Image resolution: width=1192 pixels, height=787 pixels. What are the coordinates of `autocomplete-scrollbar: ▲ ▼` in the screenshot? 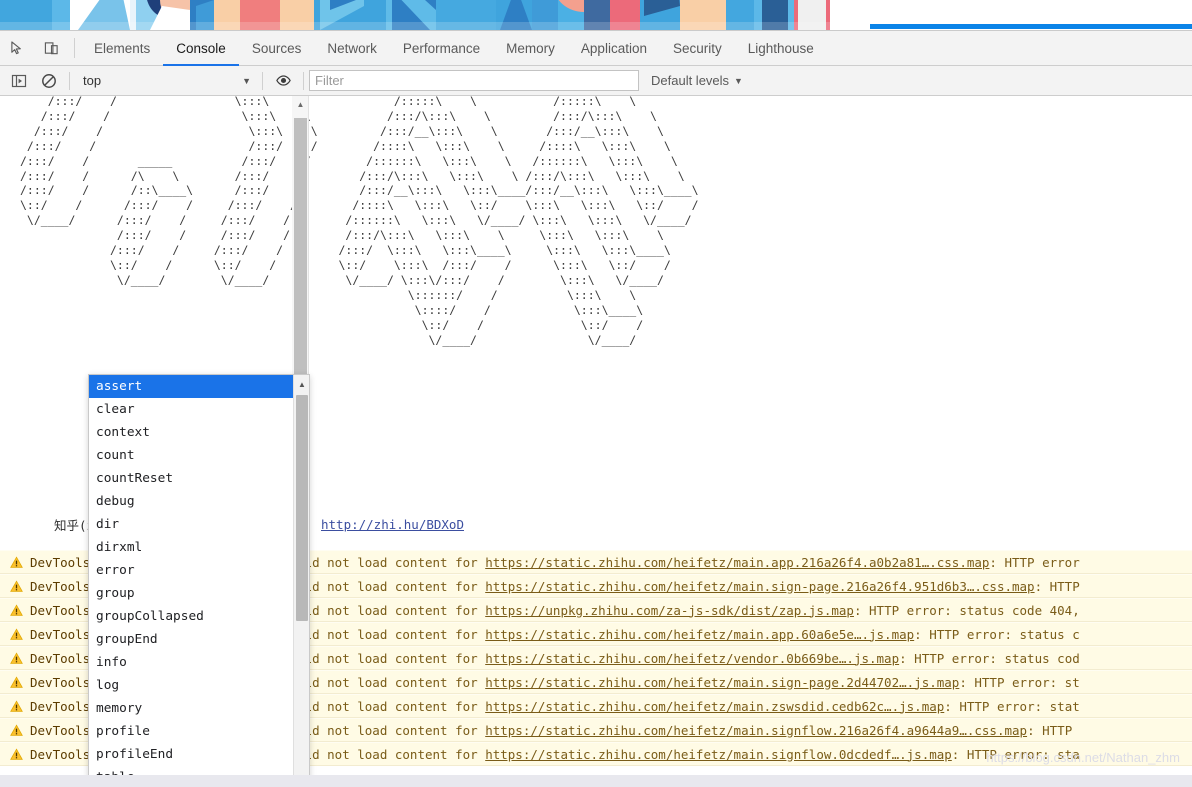 It's located at (301, 581).